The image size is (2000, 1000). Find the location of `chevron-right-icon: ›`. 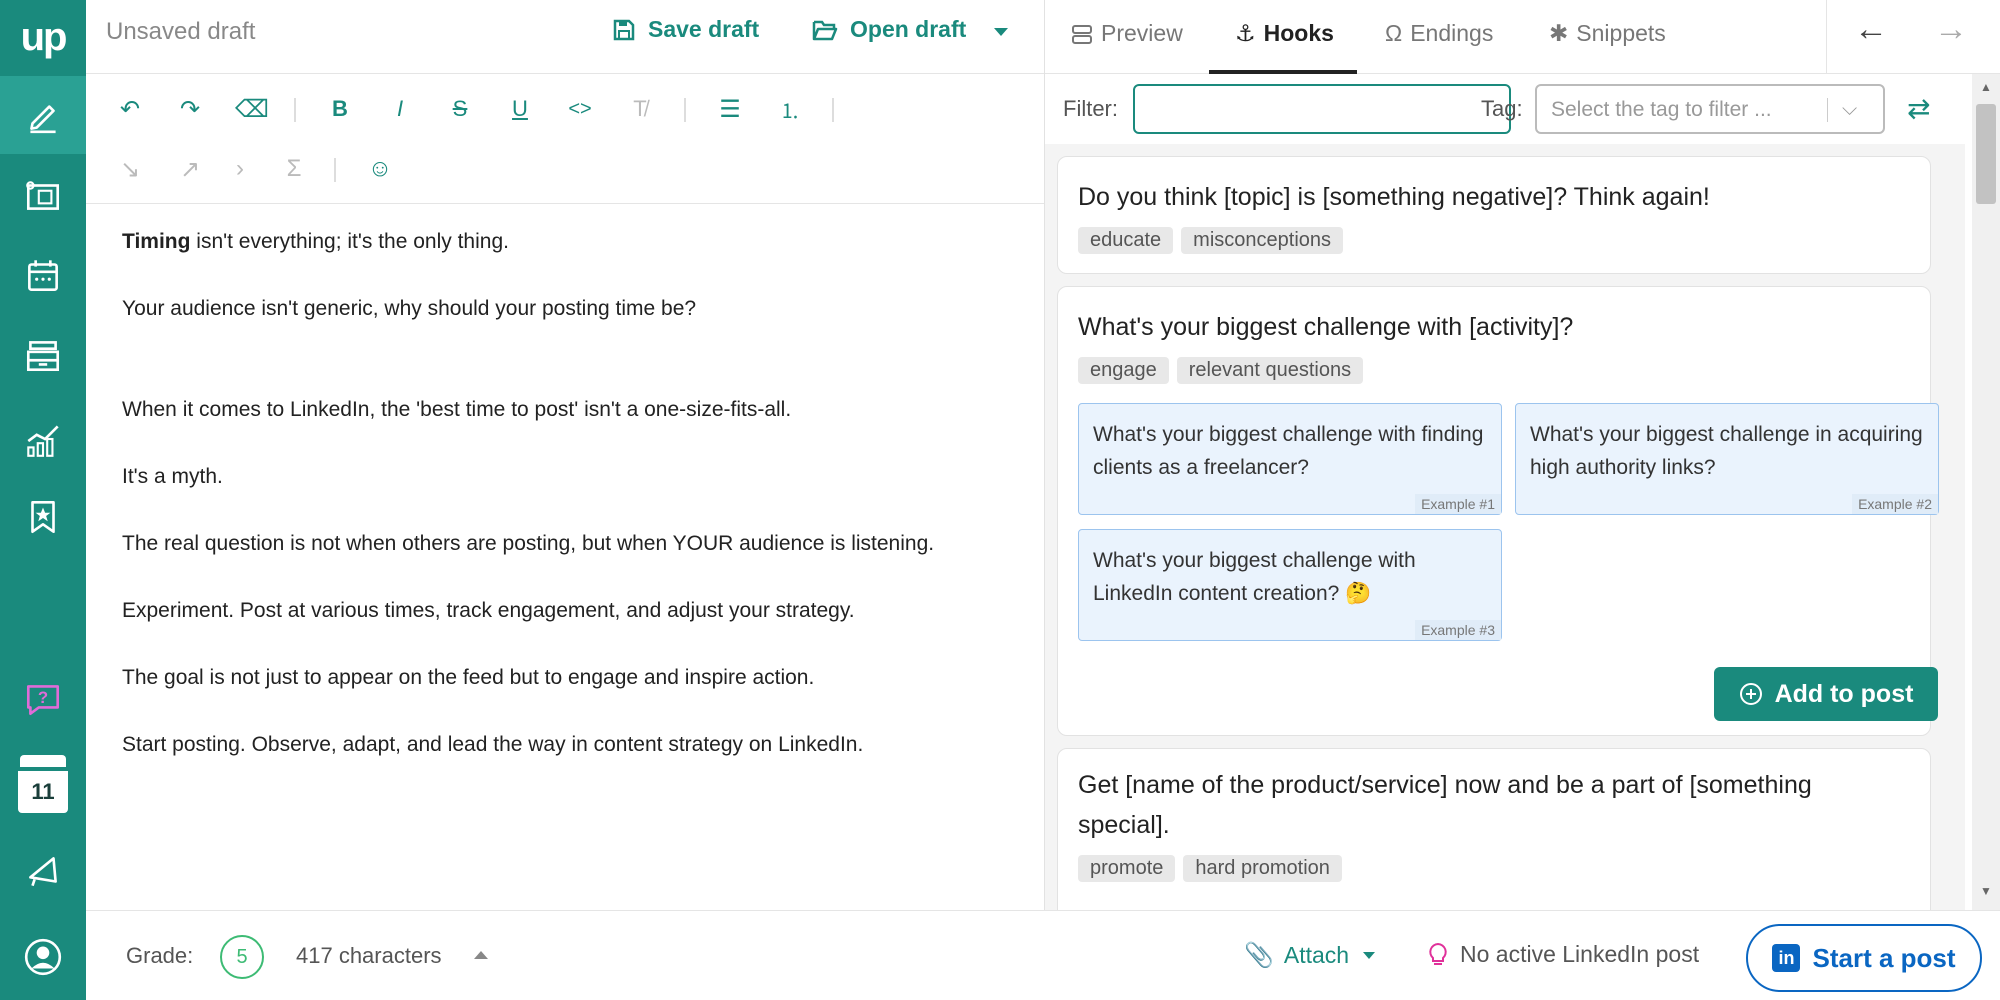

chevron-right-icon: › is located at coordinates (240, 169).